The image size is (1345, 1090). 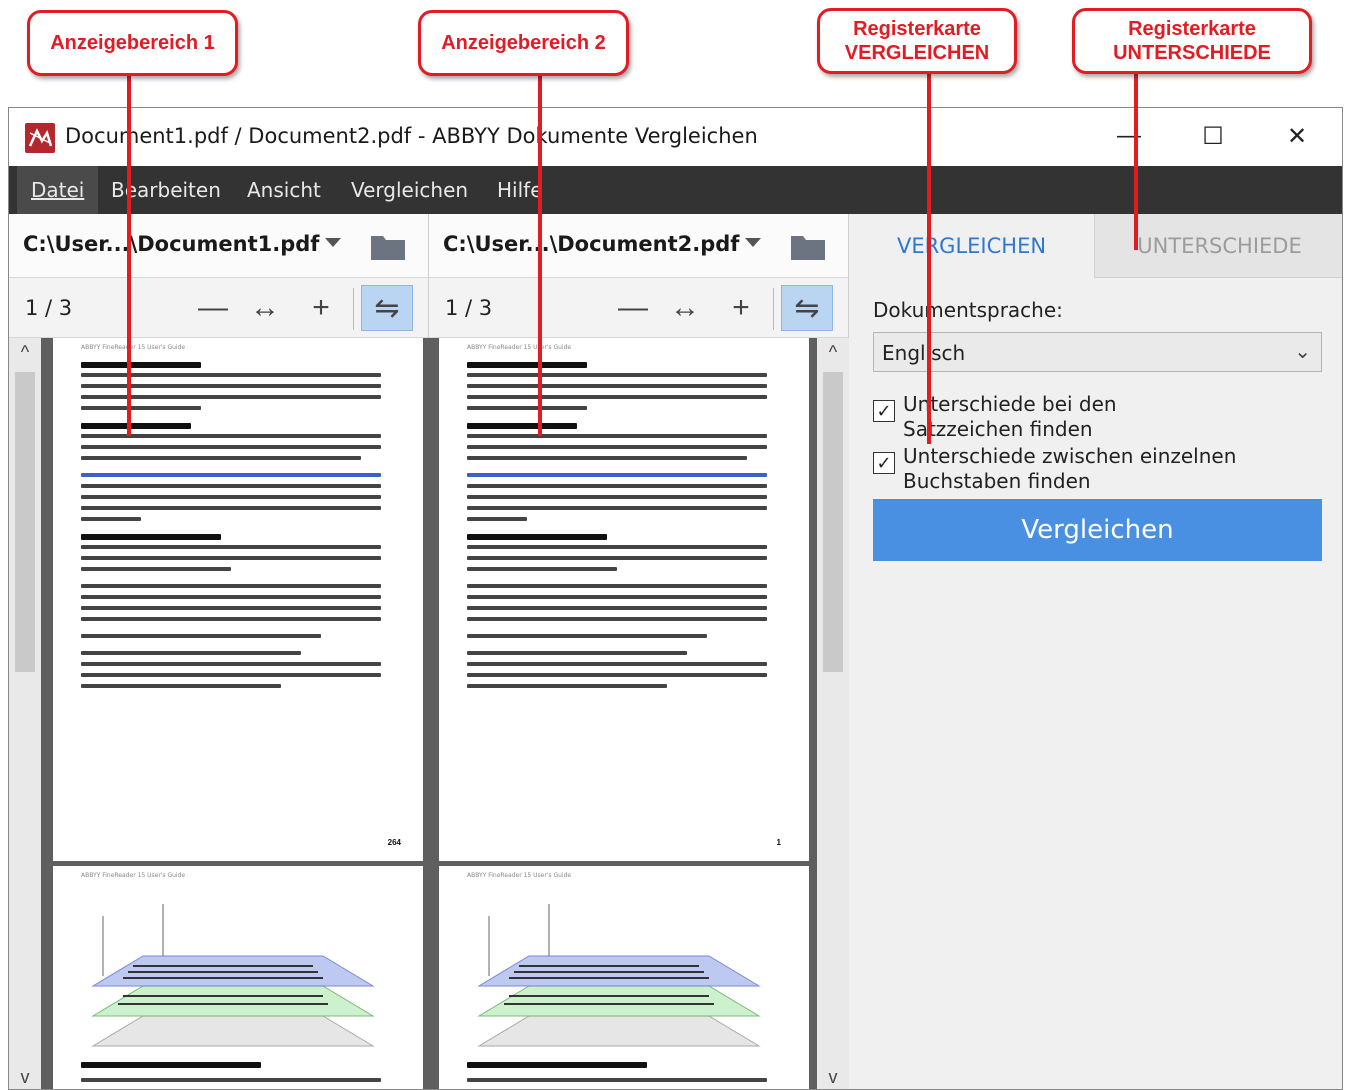 I want to click on close-icon: ✕, so click(x=1297, y=136).